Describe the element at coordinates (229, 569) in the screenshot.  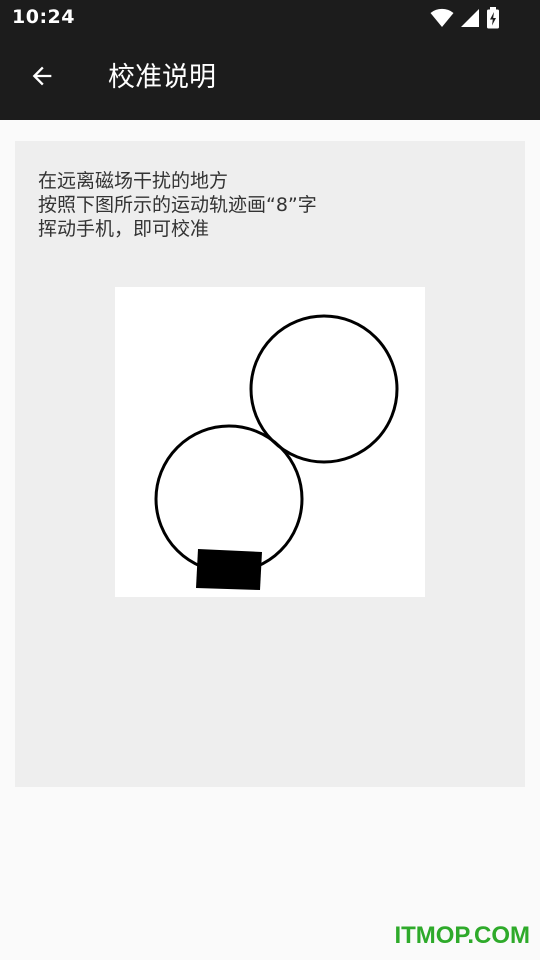
I see `phone-icon` at that location.